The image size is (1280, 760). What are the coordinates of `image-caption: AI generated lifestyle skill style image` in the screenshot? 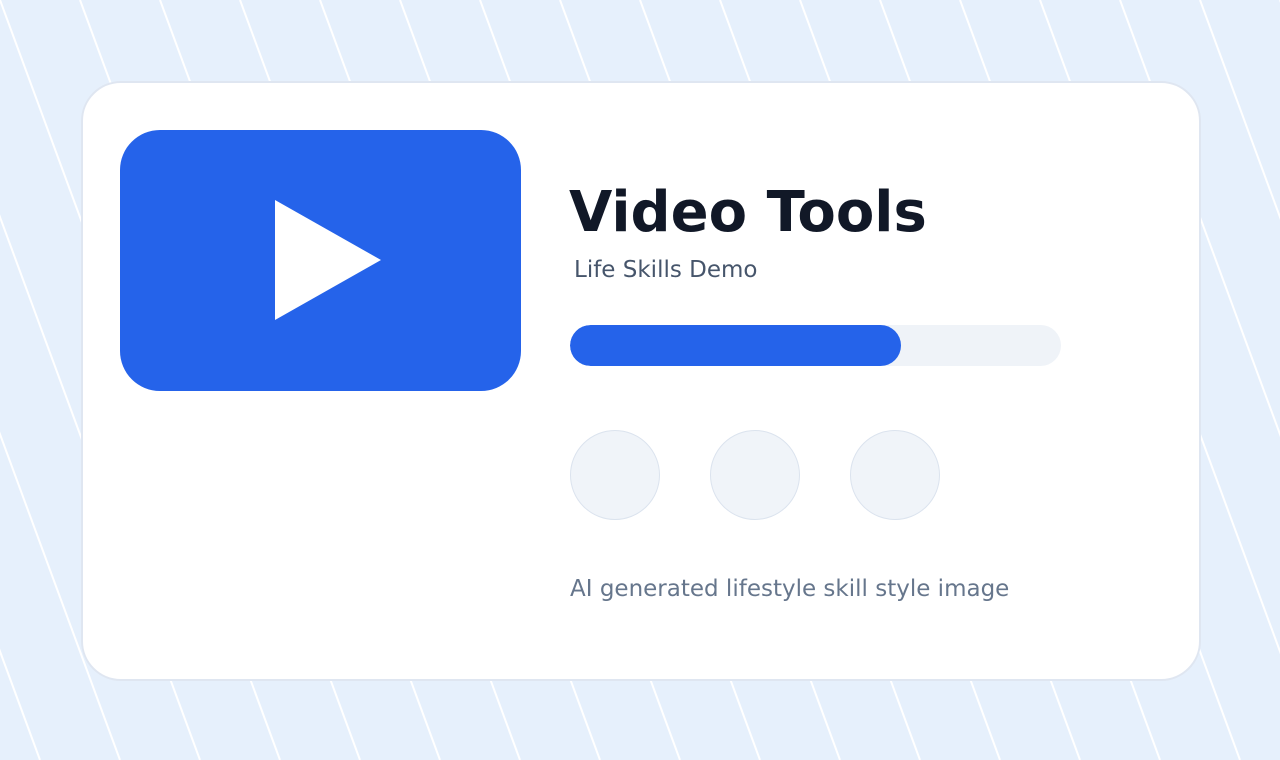 It's located at (790, 589).